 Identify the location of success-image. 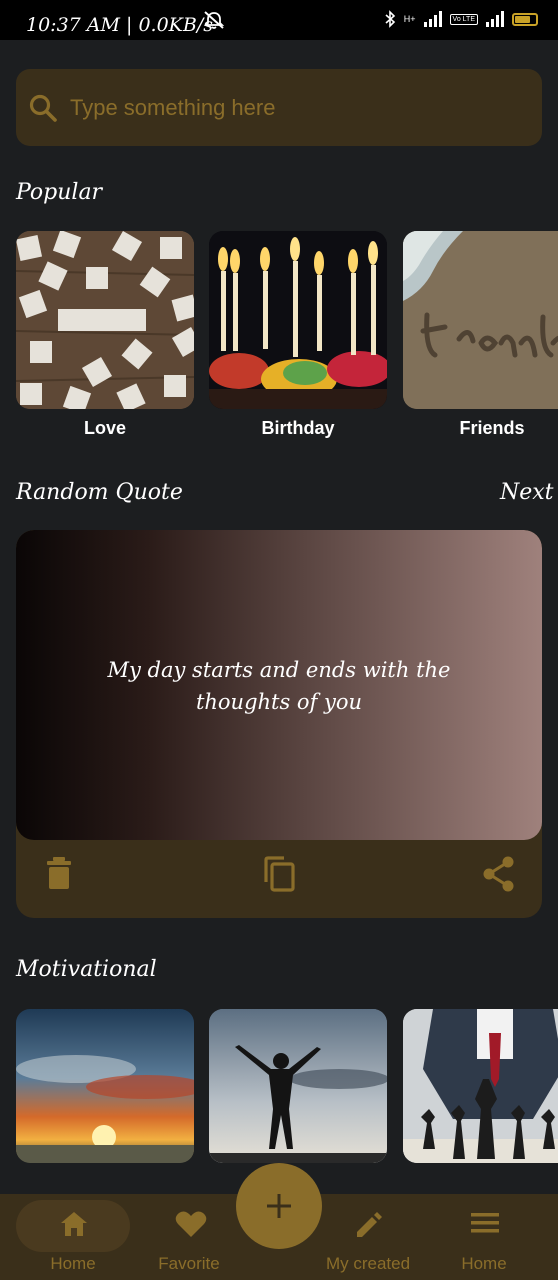
(298, 1086).